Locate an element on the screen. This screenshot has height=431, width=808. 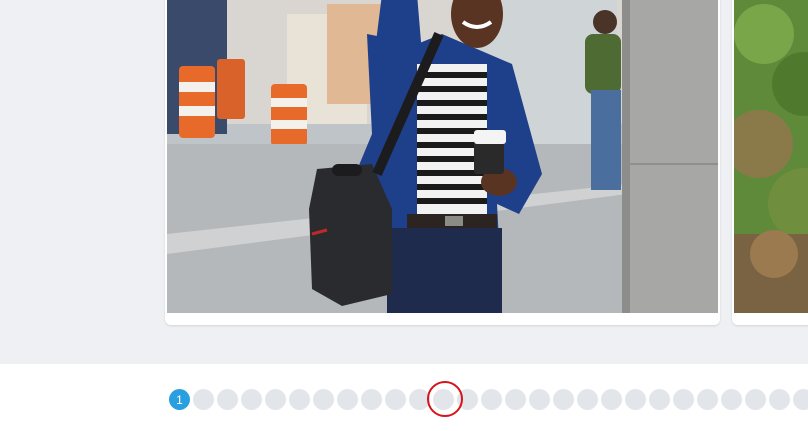
greenery-photo is located at coordinates (771, 156).